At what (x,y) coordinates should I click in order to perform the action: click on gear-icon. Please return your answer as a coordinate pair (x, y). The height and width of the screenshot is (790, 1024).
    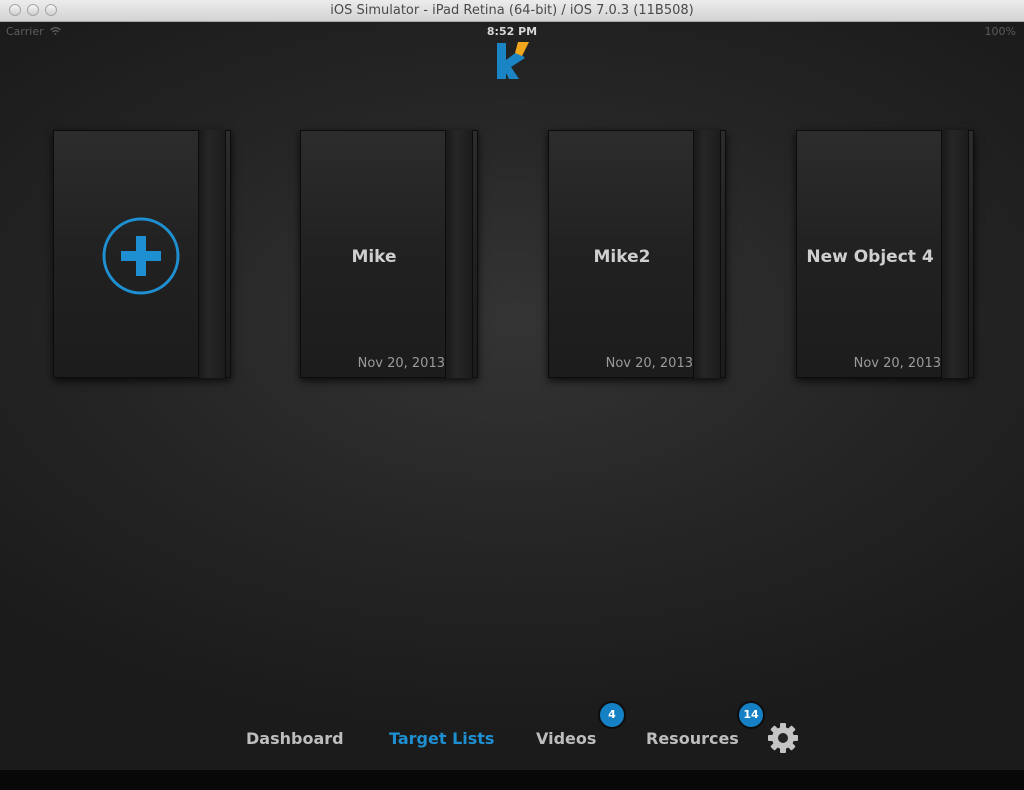
    Looking at the image, I should click on (783, 738).